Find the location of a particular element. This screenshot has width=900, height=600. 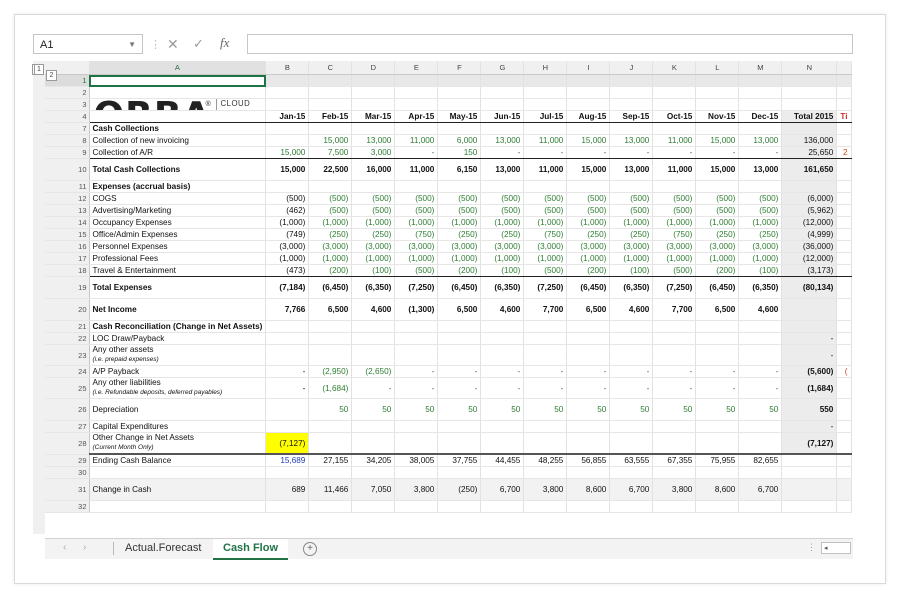

total-header: Total 2015 is located at coordinates (809, 116).